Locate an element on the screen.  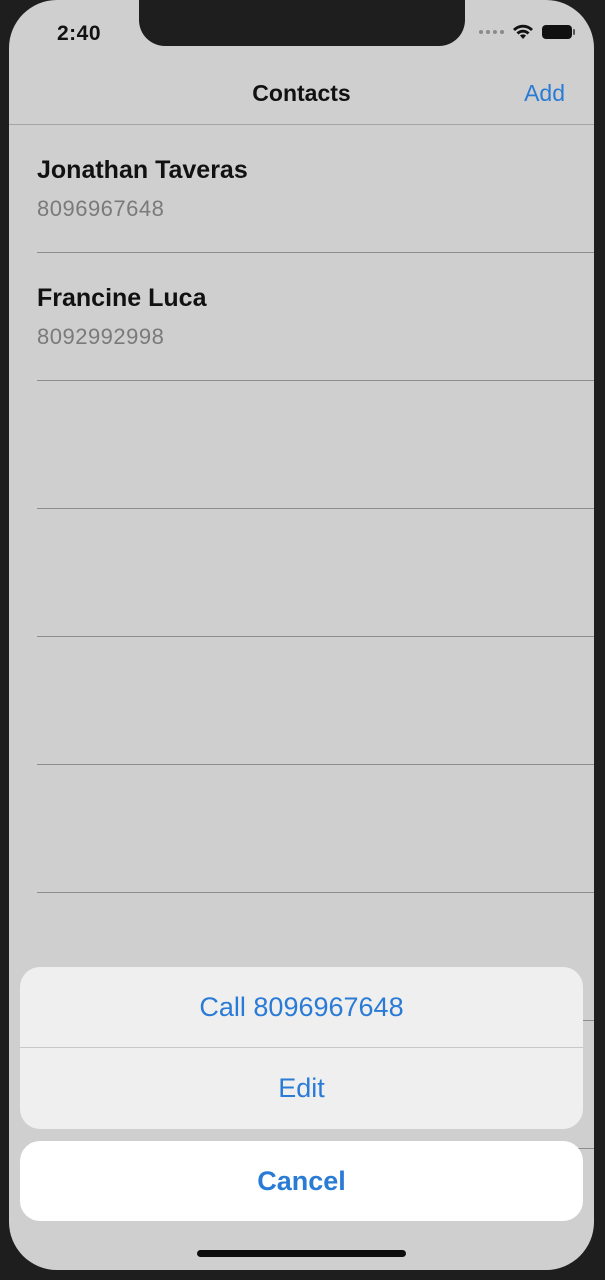
signal-dots-icon is located at coordinates (491, 32).